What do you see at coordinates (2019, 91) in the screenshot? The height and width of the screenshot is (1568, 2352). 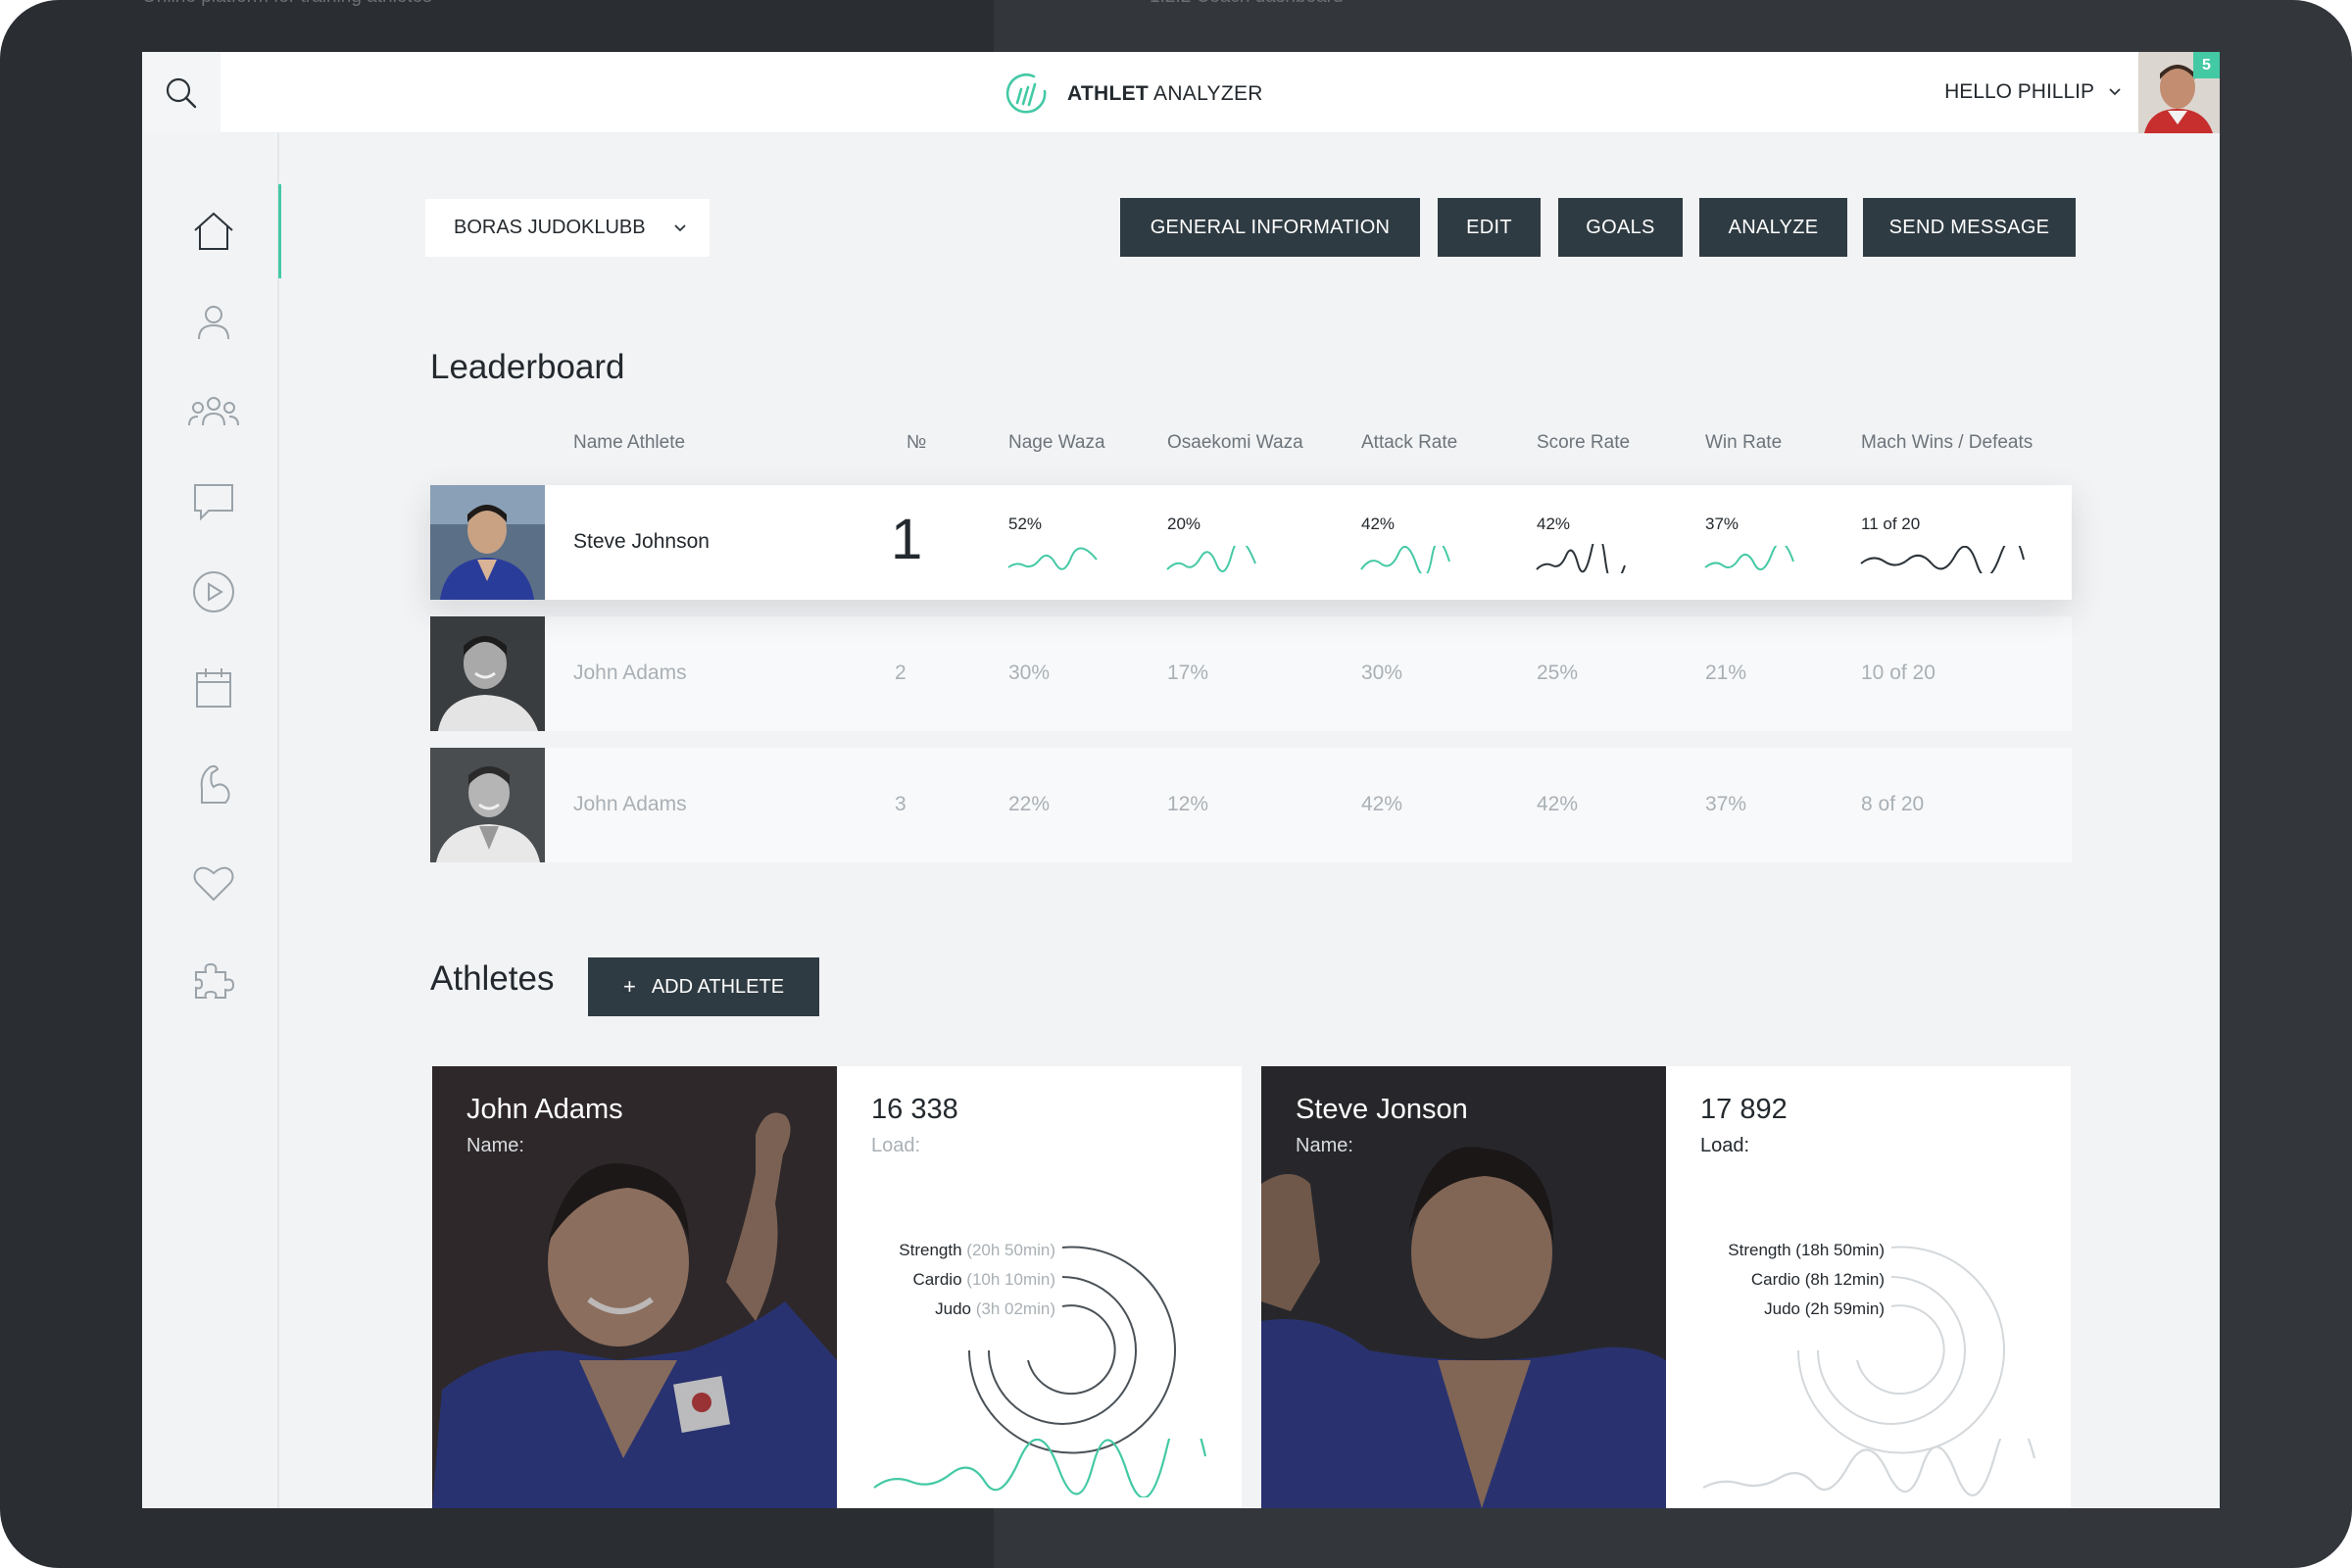 I see `greeting-text: HELLO PHILLIP` at bounding box center [2019, 91].